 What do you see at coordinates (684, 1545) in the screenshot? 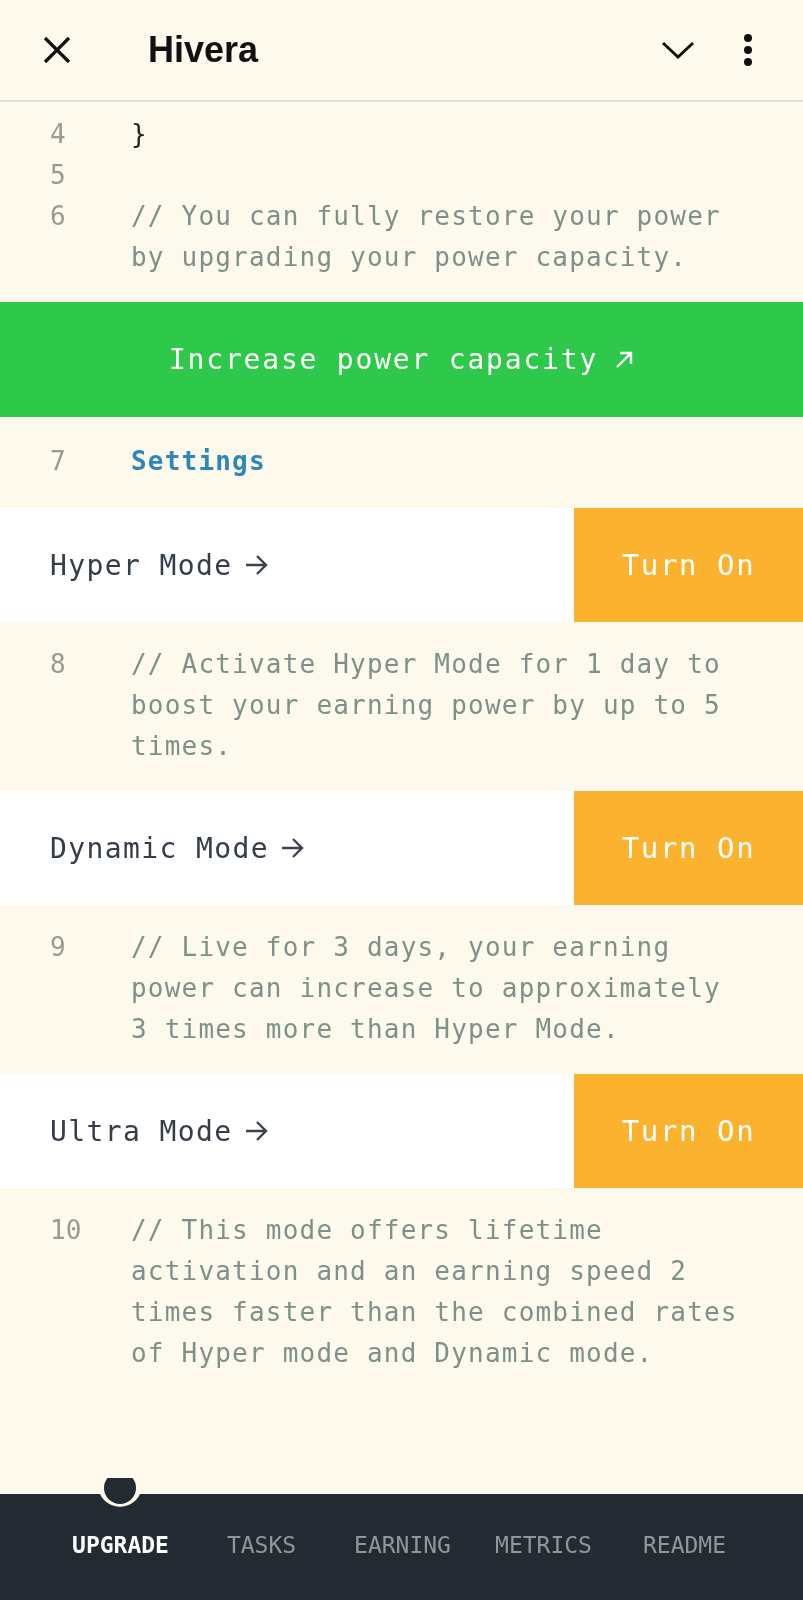
I see `nav-tab: README` at bounding box center [684, 1545].